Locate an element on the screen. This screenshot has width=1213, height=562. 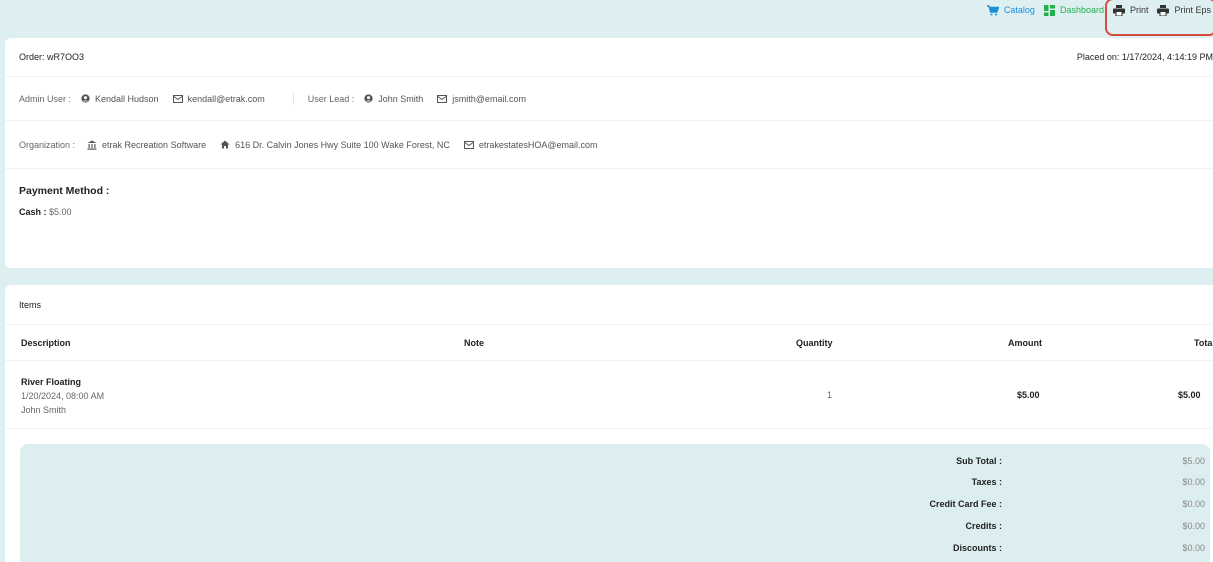
user-lead-label: User Lead : is located at coordinates (331, 98).